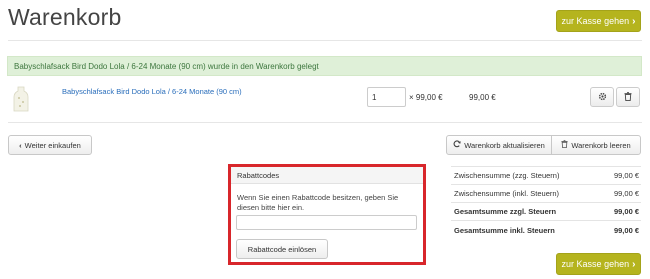 The height and width of the screenshot is (279, 650). What do you see at coordinates (20, 145) in the screenshot?
I see `chevron-left-icon: ‹` at bounding box center [20, 145].